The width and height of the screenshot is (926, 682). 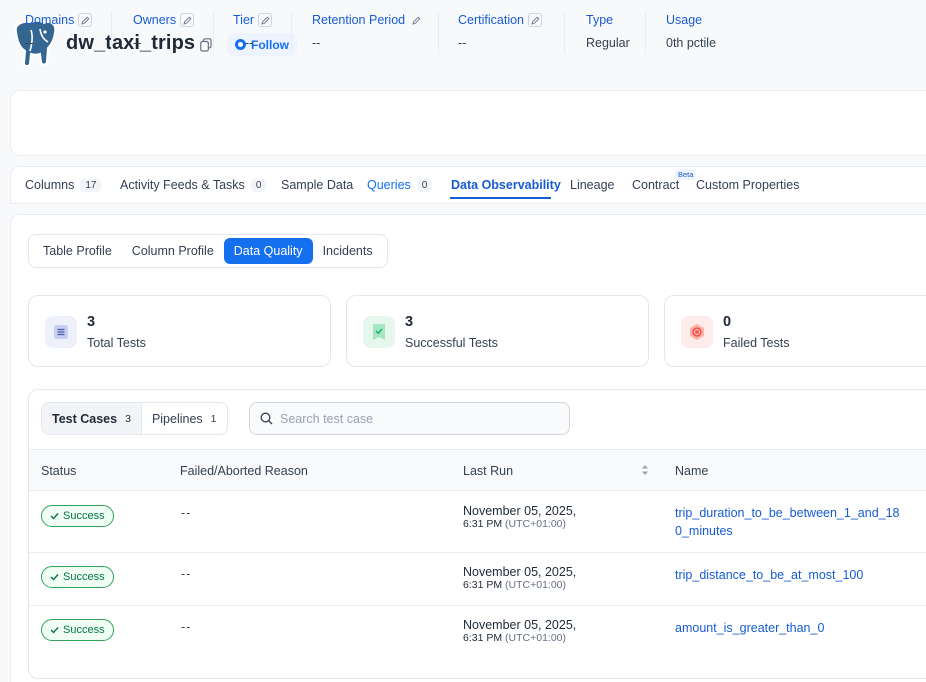 What do you see at coordinates (483, 585) in the screenshot?
I see `time: 6:31 PM` at bounding box center [483, 585].